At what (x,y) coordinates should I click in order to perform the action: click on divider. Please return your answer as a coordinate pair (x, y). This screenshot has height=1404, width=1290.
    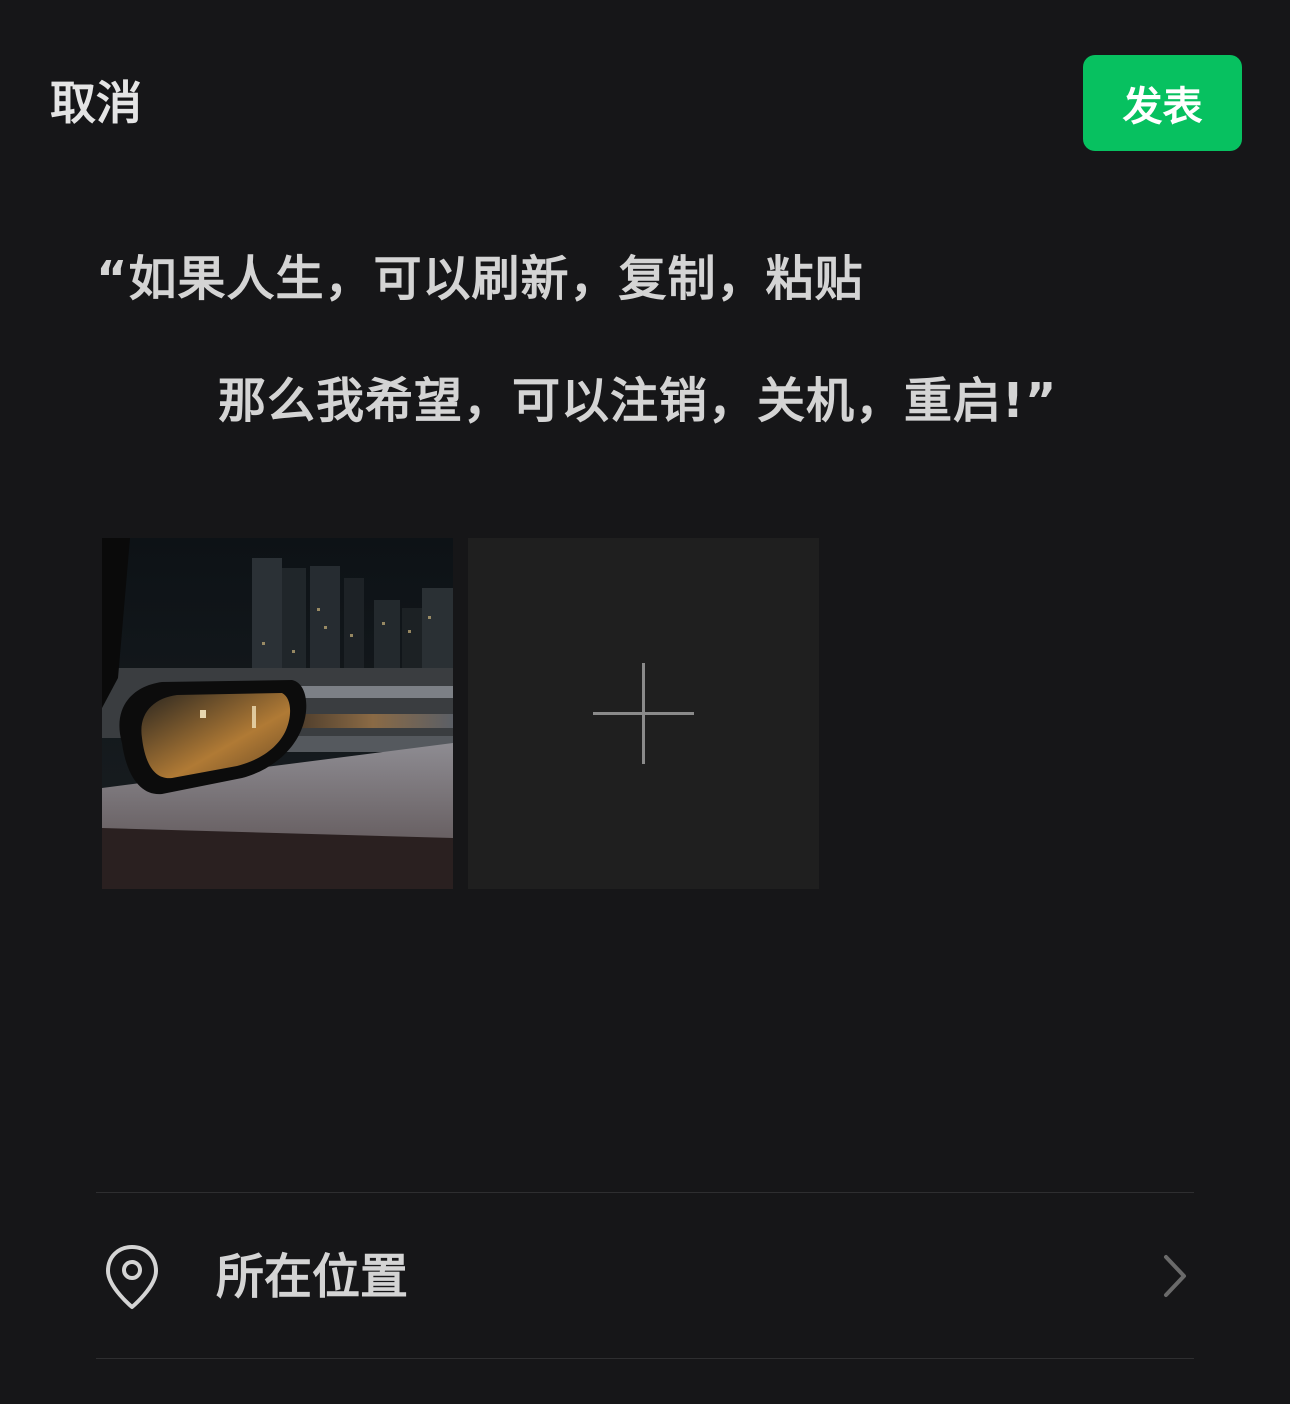
    Looking at the image, I should click on (645, 1358).